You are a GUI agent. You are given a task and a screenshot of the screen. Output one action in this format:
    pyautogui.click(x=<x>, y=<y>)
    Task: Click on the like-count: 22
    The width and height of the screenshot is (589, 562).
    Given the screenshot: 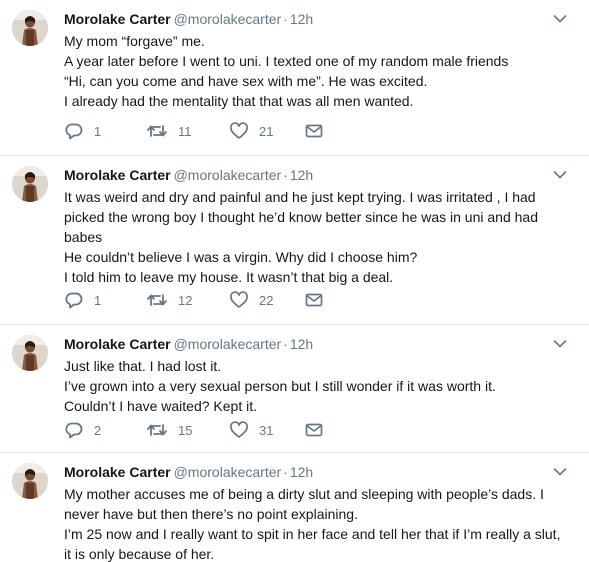 What is the action you would take?
    pyautogui.click(x=266, y=300)
    